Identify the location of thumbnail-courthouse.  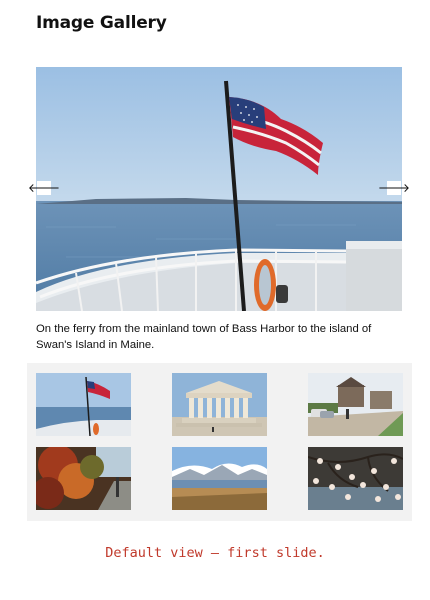
(219, 404).